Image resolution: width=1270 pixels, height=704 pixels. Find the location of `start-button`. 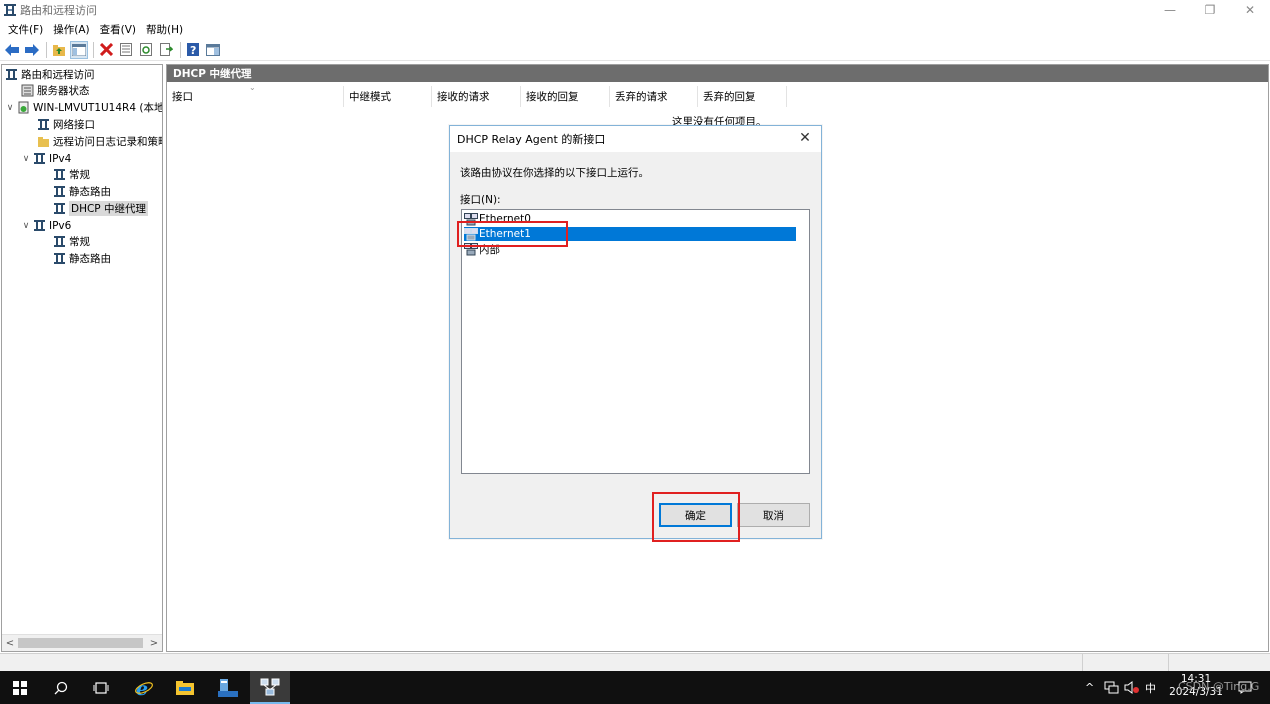

start-button is located at coordinates (20, 687).